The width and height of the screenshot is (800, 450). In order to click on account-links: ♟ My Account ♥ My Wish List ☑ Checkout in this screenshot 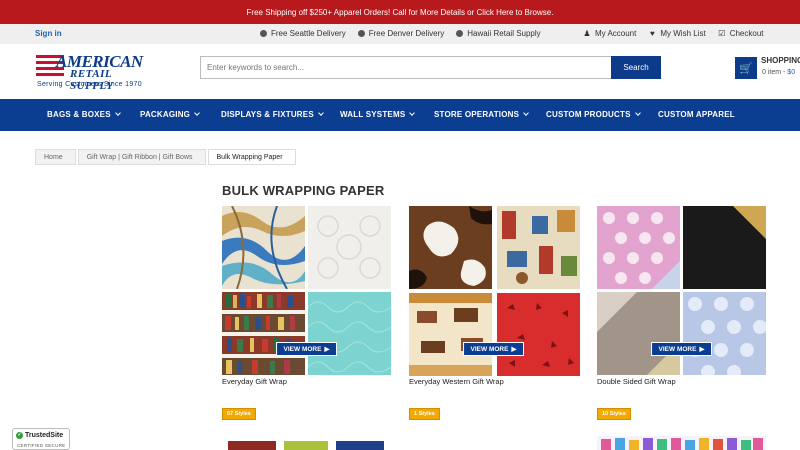, I will do `click(673, 33)`.